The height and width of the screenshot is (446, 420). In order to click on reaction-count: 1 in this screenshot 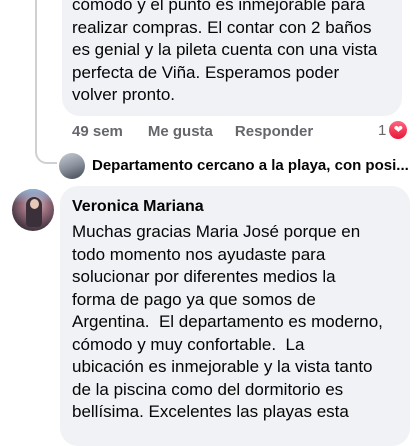, I will do `click(382, 130)`.